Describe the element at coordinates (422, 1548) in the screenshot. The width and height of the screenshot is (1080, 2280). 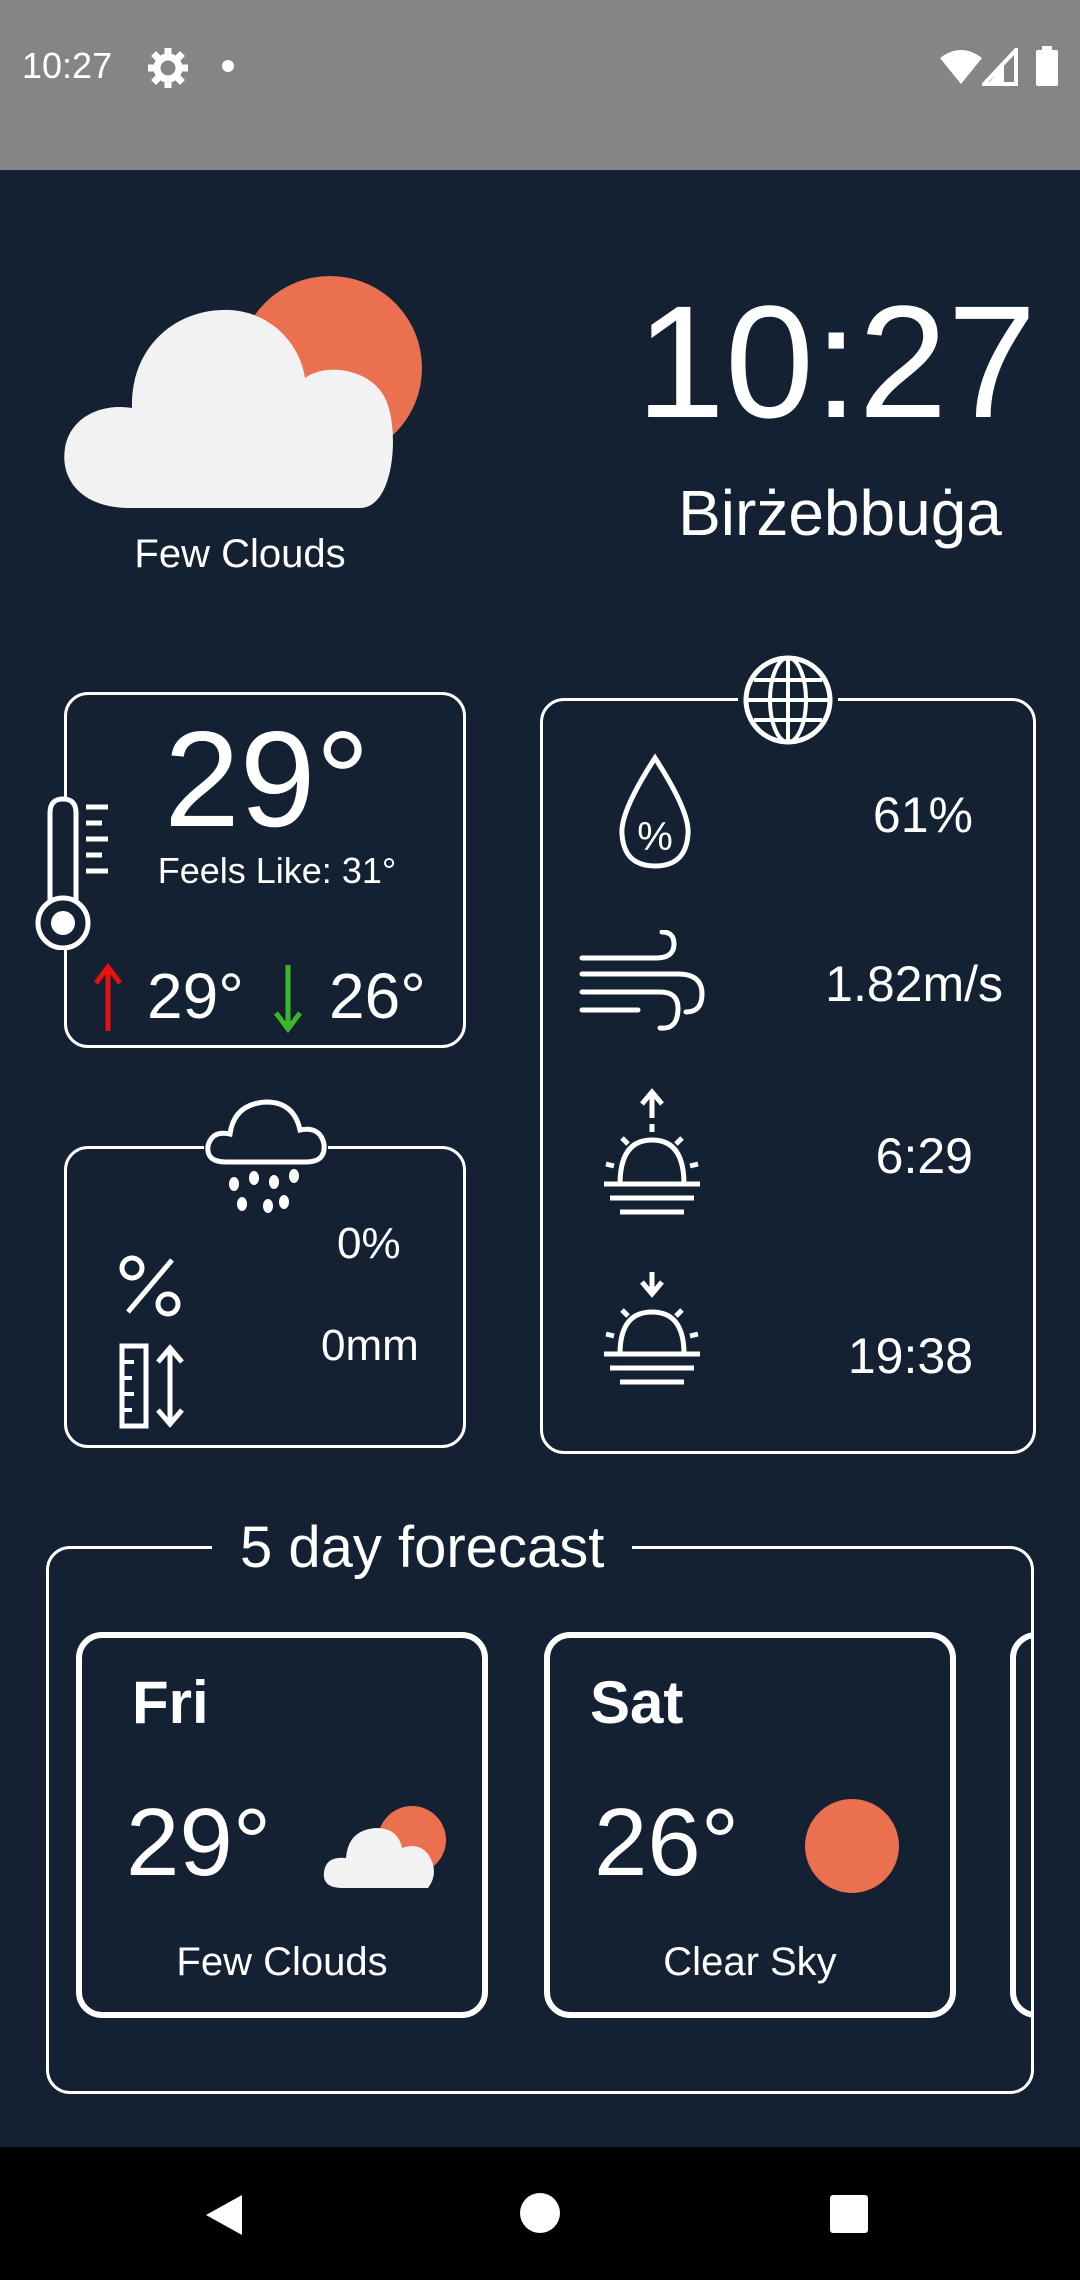
I see `forecast-title: 5 day forecast` at that location.